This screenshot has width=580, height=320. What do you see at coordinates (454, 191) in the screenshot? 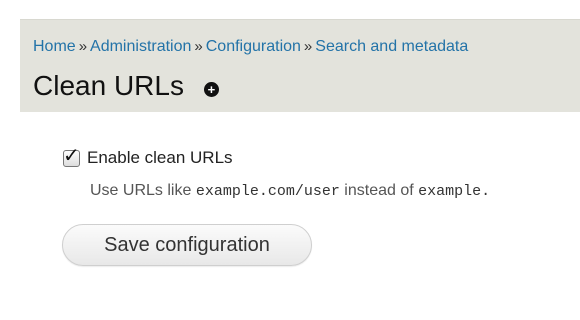
I see `unclean-url-example: example.` at bounding box center [454, 191].